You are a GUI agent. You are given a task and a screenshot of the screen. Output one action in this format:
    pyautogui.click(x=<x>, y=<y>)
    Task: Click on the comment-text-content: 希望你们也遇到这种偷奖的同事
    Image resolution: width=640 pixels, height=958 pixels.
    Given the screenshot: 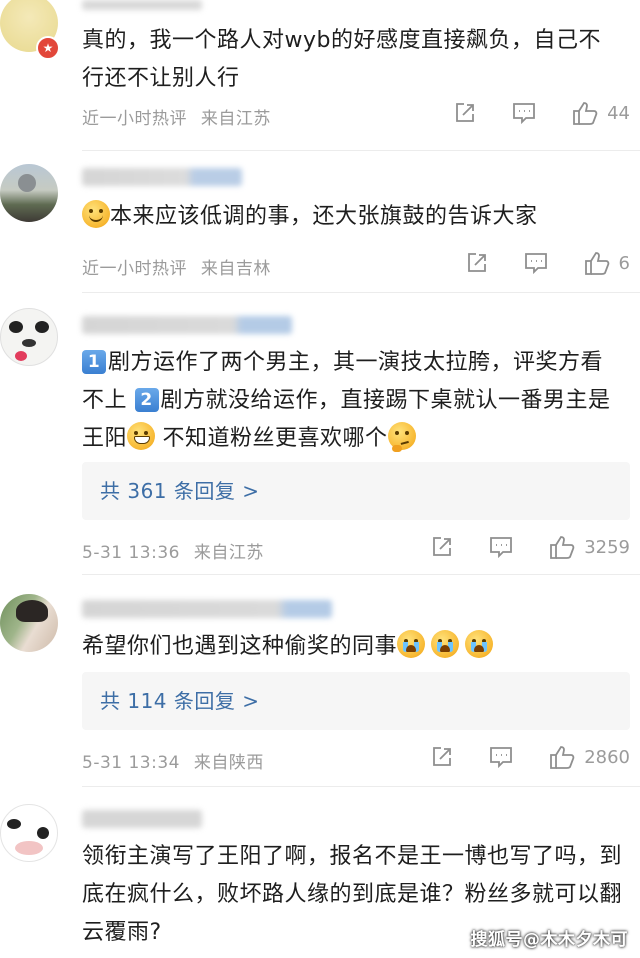 What is the action you would take?
    pyautogui.click(x=240, y=646)
    